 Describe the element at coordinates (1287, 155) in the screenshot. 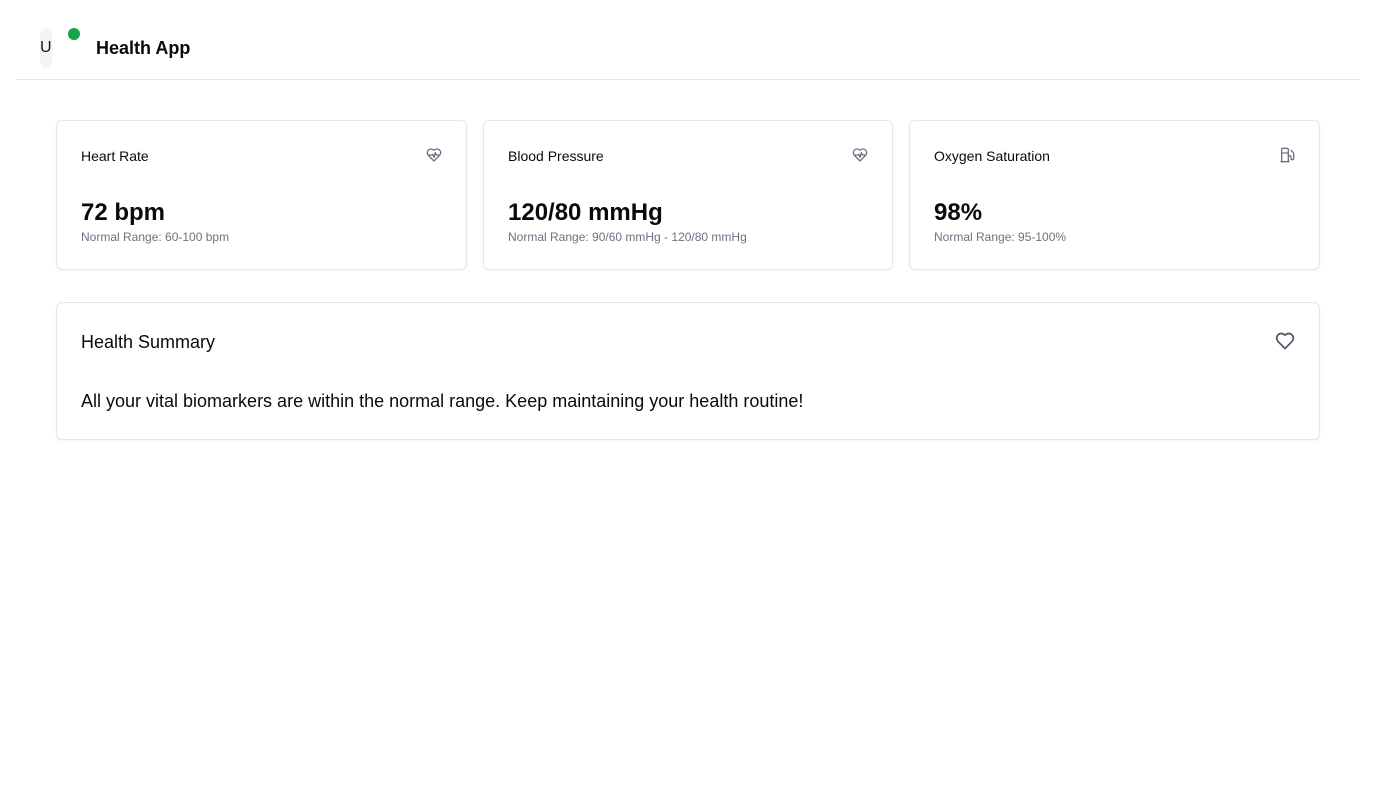

I see `fuel-icon` at that location.